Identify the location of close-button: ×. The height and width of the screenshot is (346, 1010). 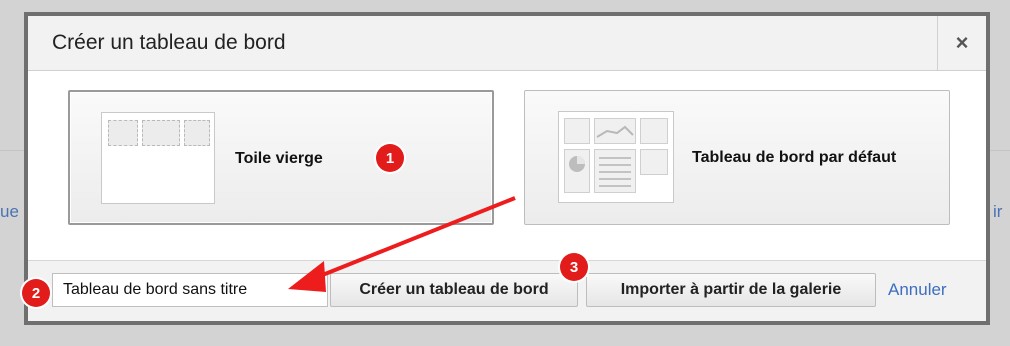
(961, 43).